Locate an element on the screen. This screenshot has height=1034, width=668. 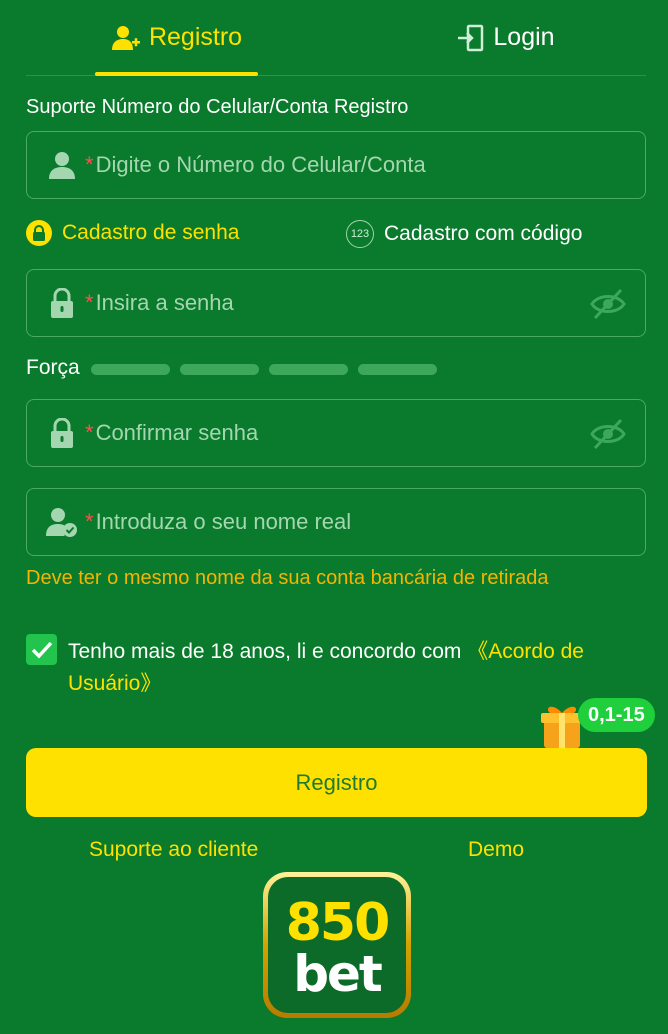
demo-link: Demo is located at coordinates (496, 850).